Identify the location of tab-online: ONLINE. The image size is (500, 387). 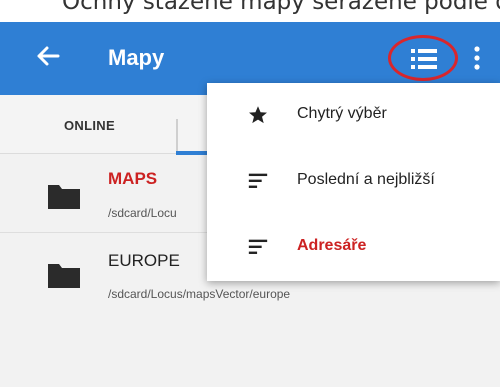
(89, 125).